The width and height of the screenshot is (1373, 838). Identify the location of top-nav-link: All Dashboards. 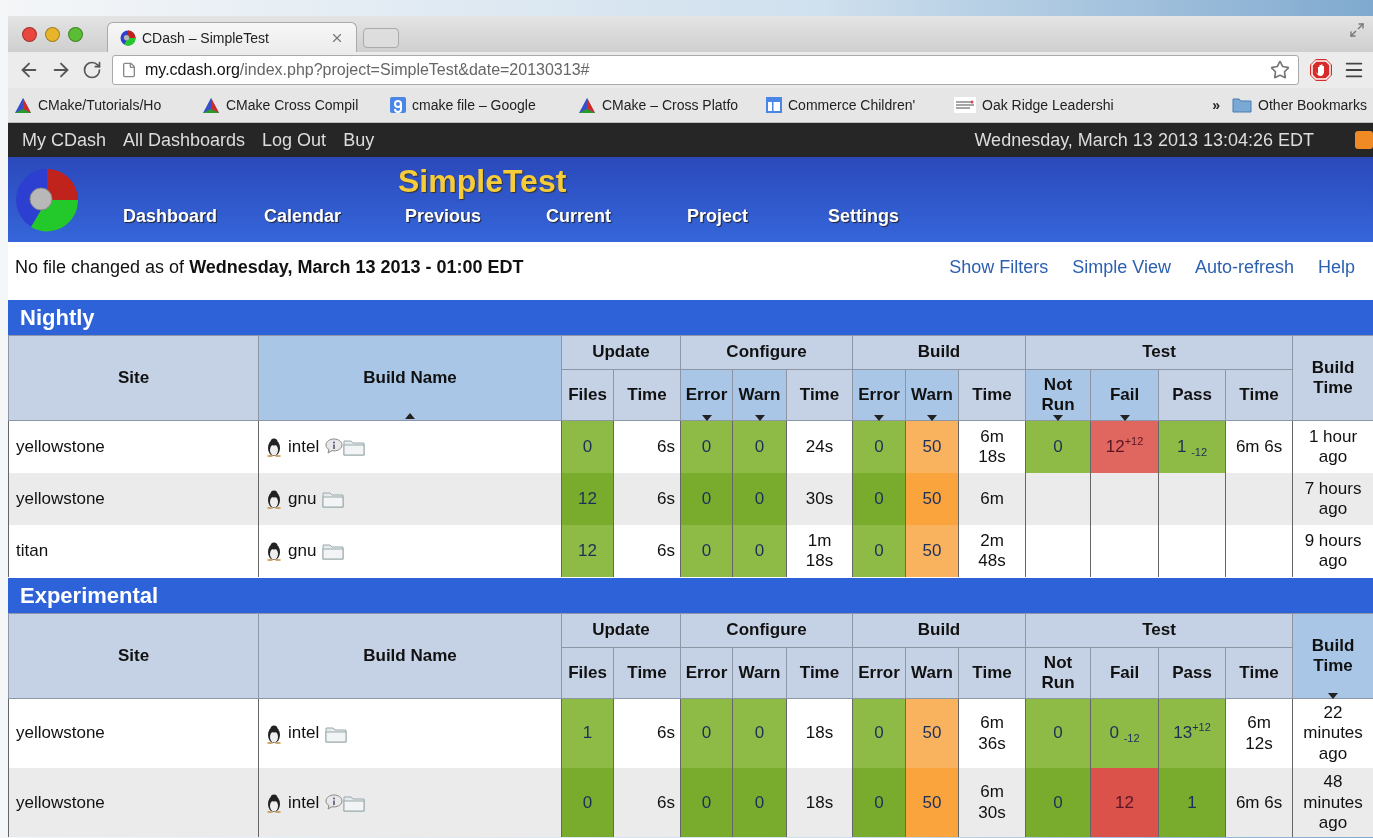
(184, 140).